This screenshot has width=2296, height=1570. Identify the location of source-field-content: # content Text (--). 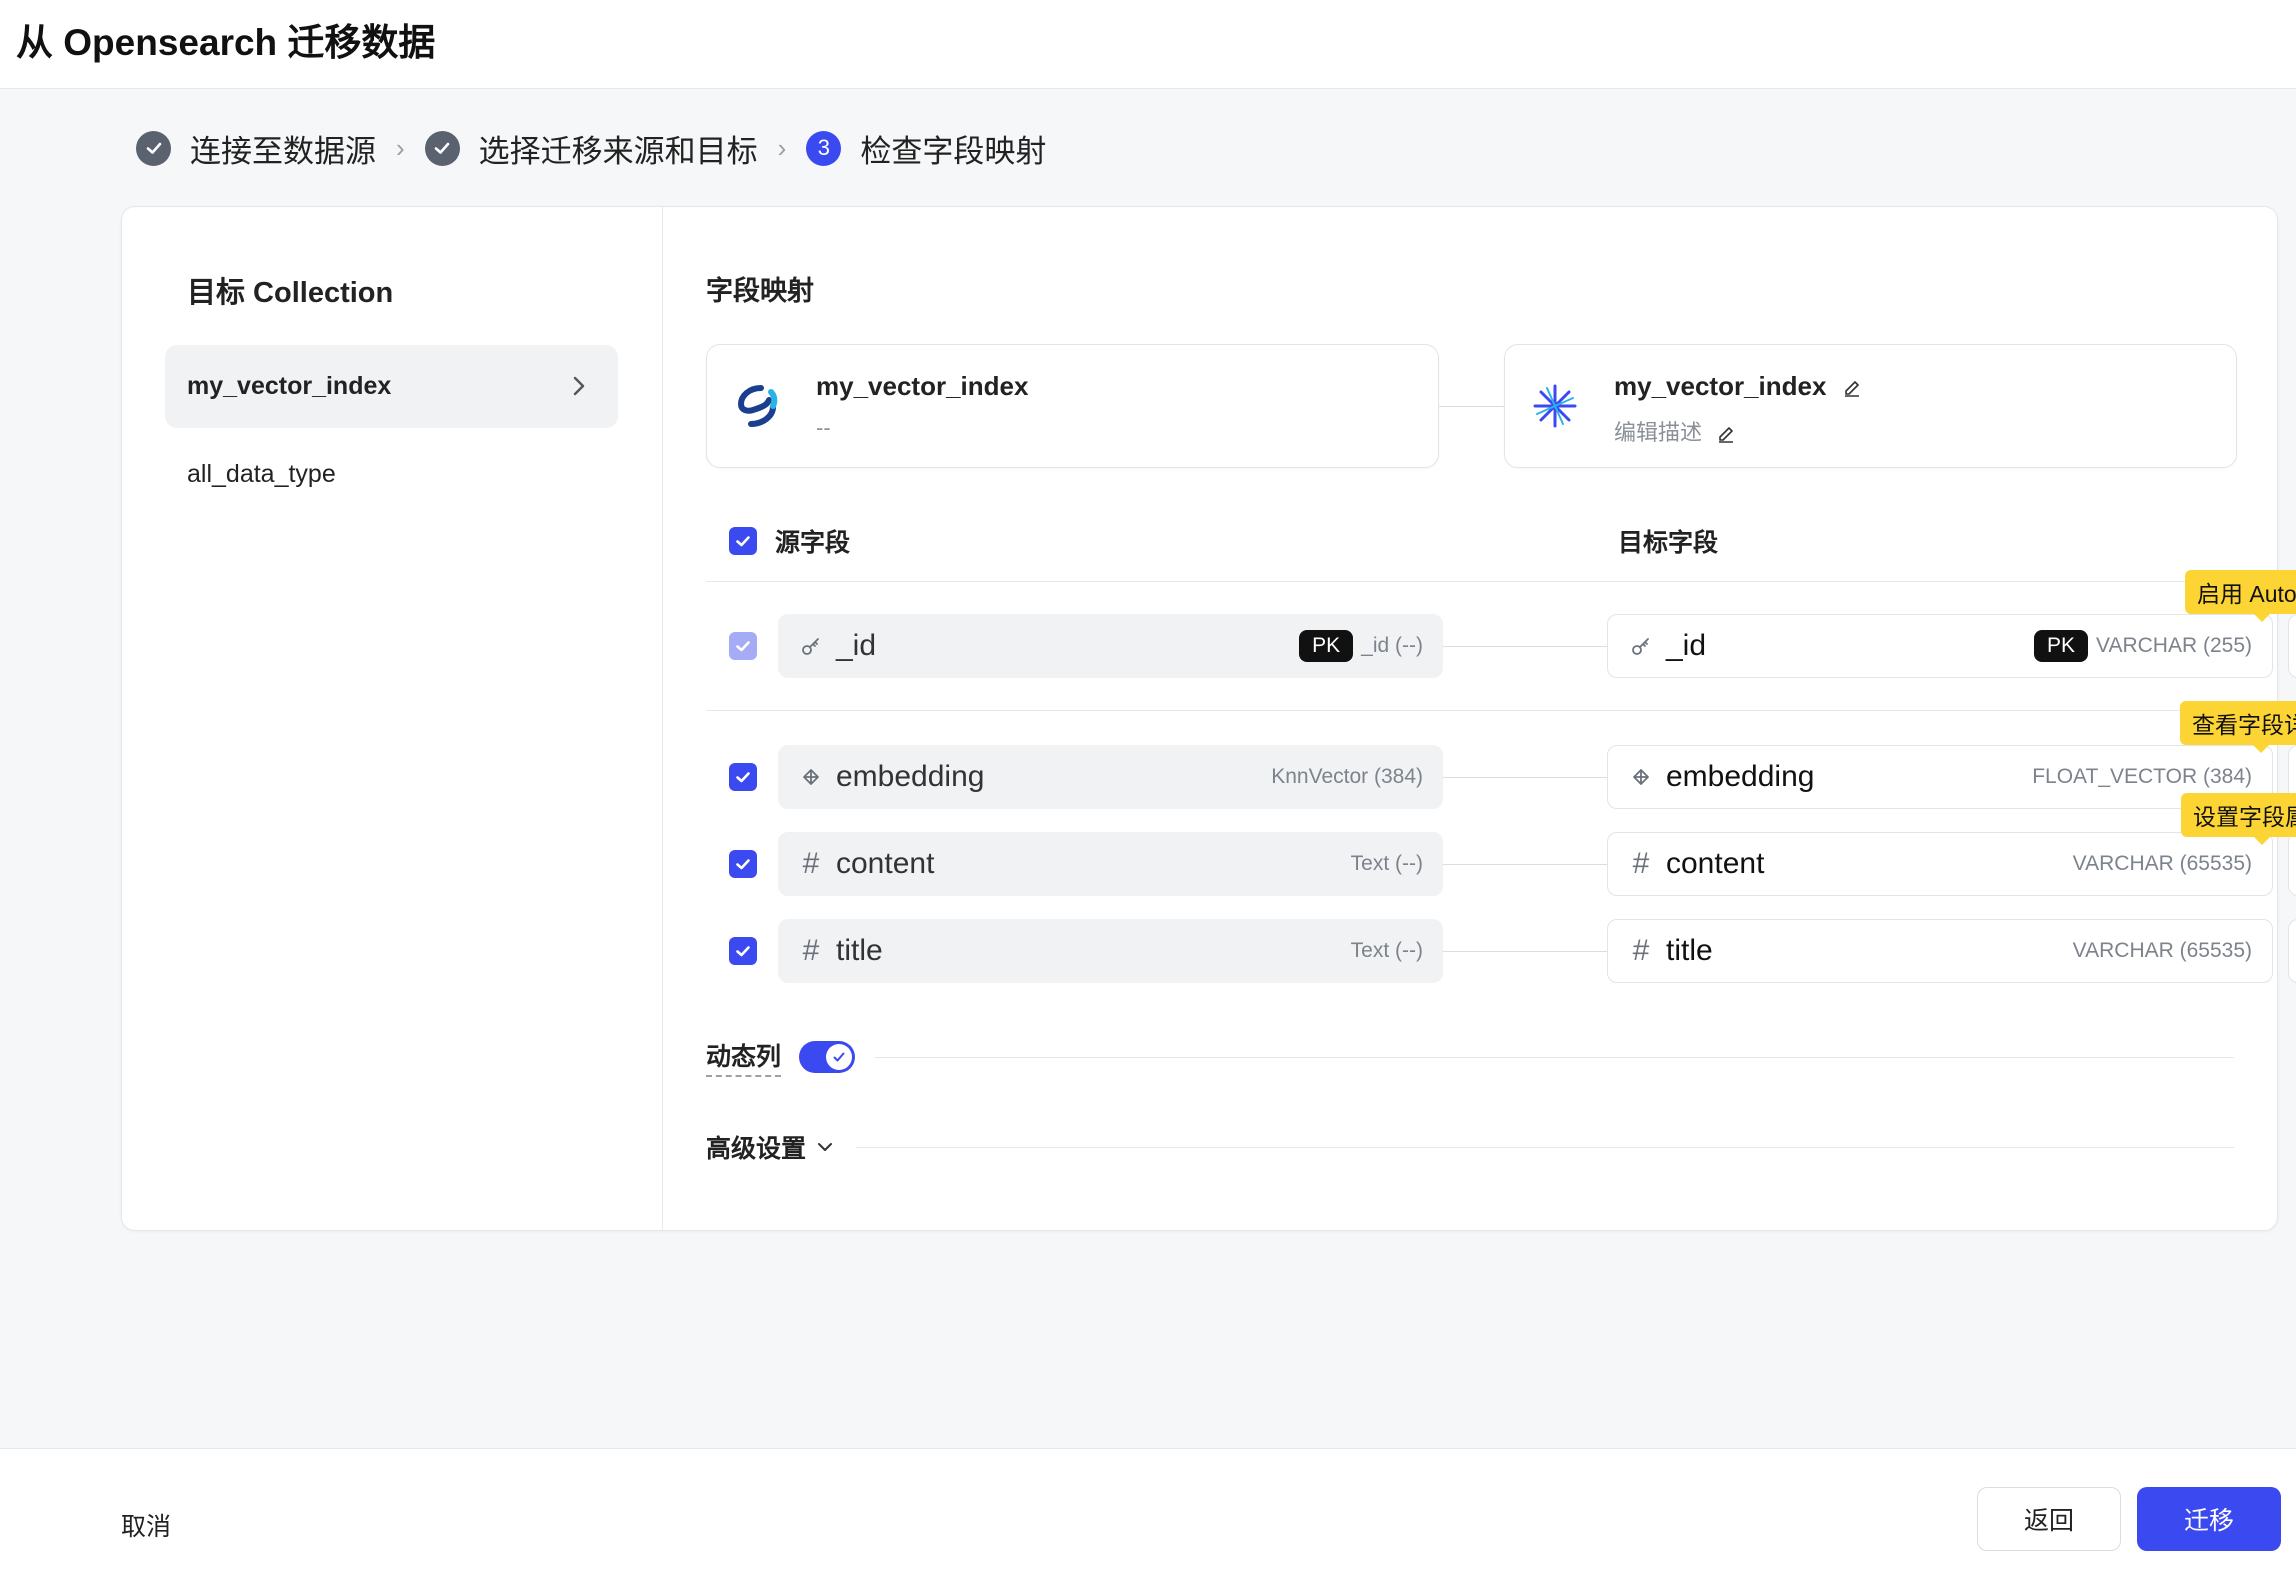
(1110, 864).